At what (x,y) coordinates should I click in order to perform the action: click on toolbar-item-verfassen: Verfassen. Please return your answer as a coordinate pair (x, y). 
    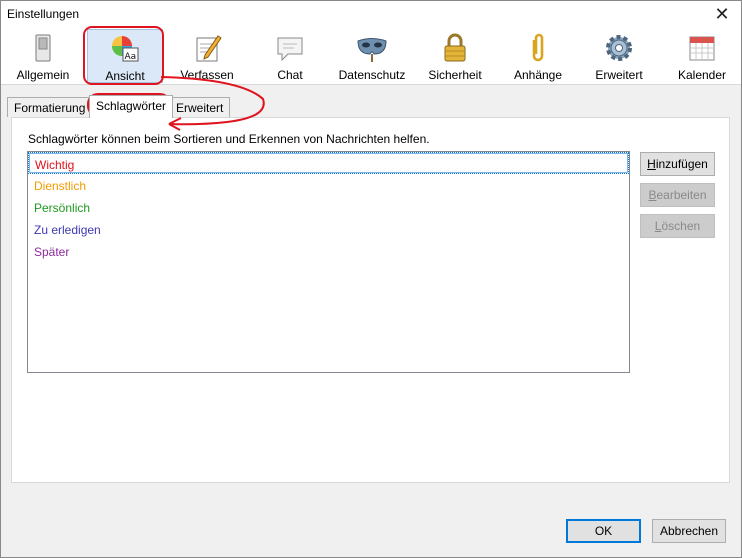
    Looking at the image, I should click on (207, 56).